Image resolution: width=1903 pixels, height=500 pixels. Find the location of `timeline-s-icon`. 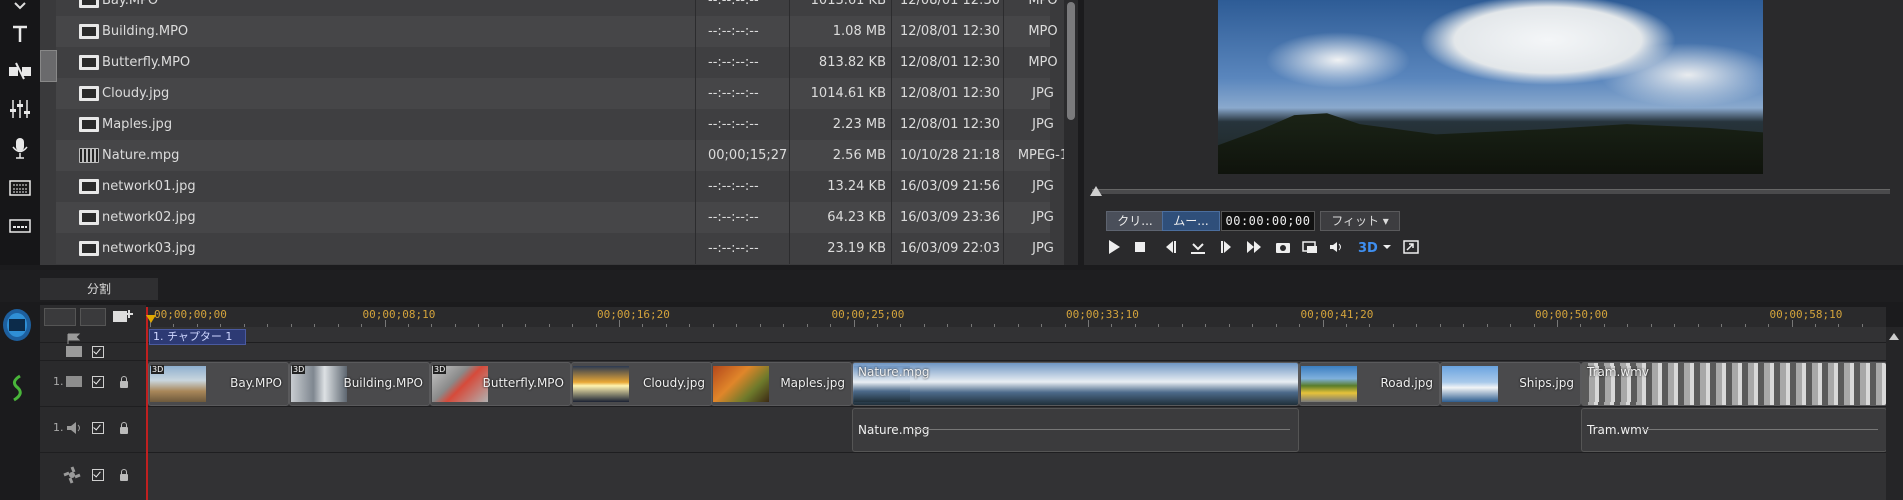

timeline-s-icon is located at coordinates (17, 388).